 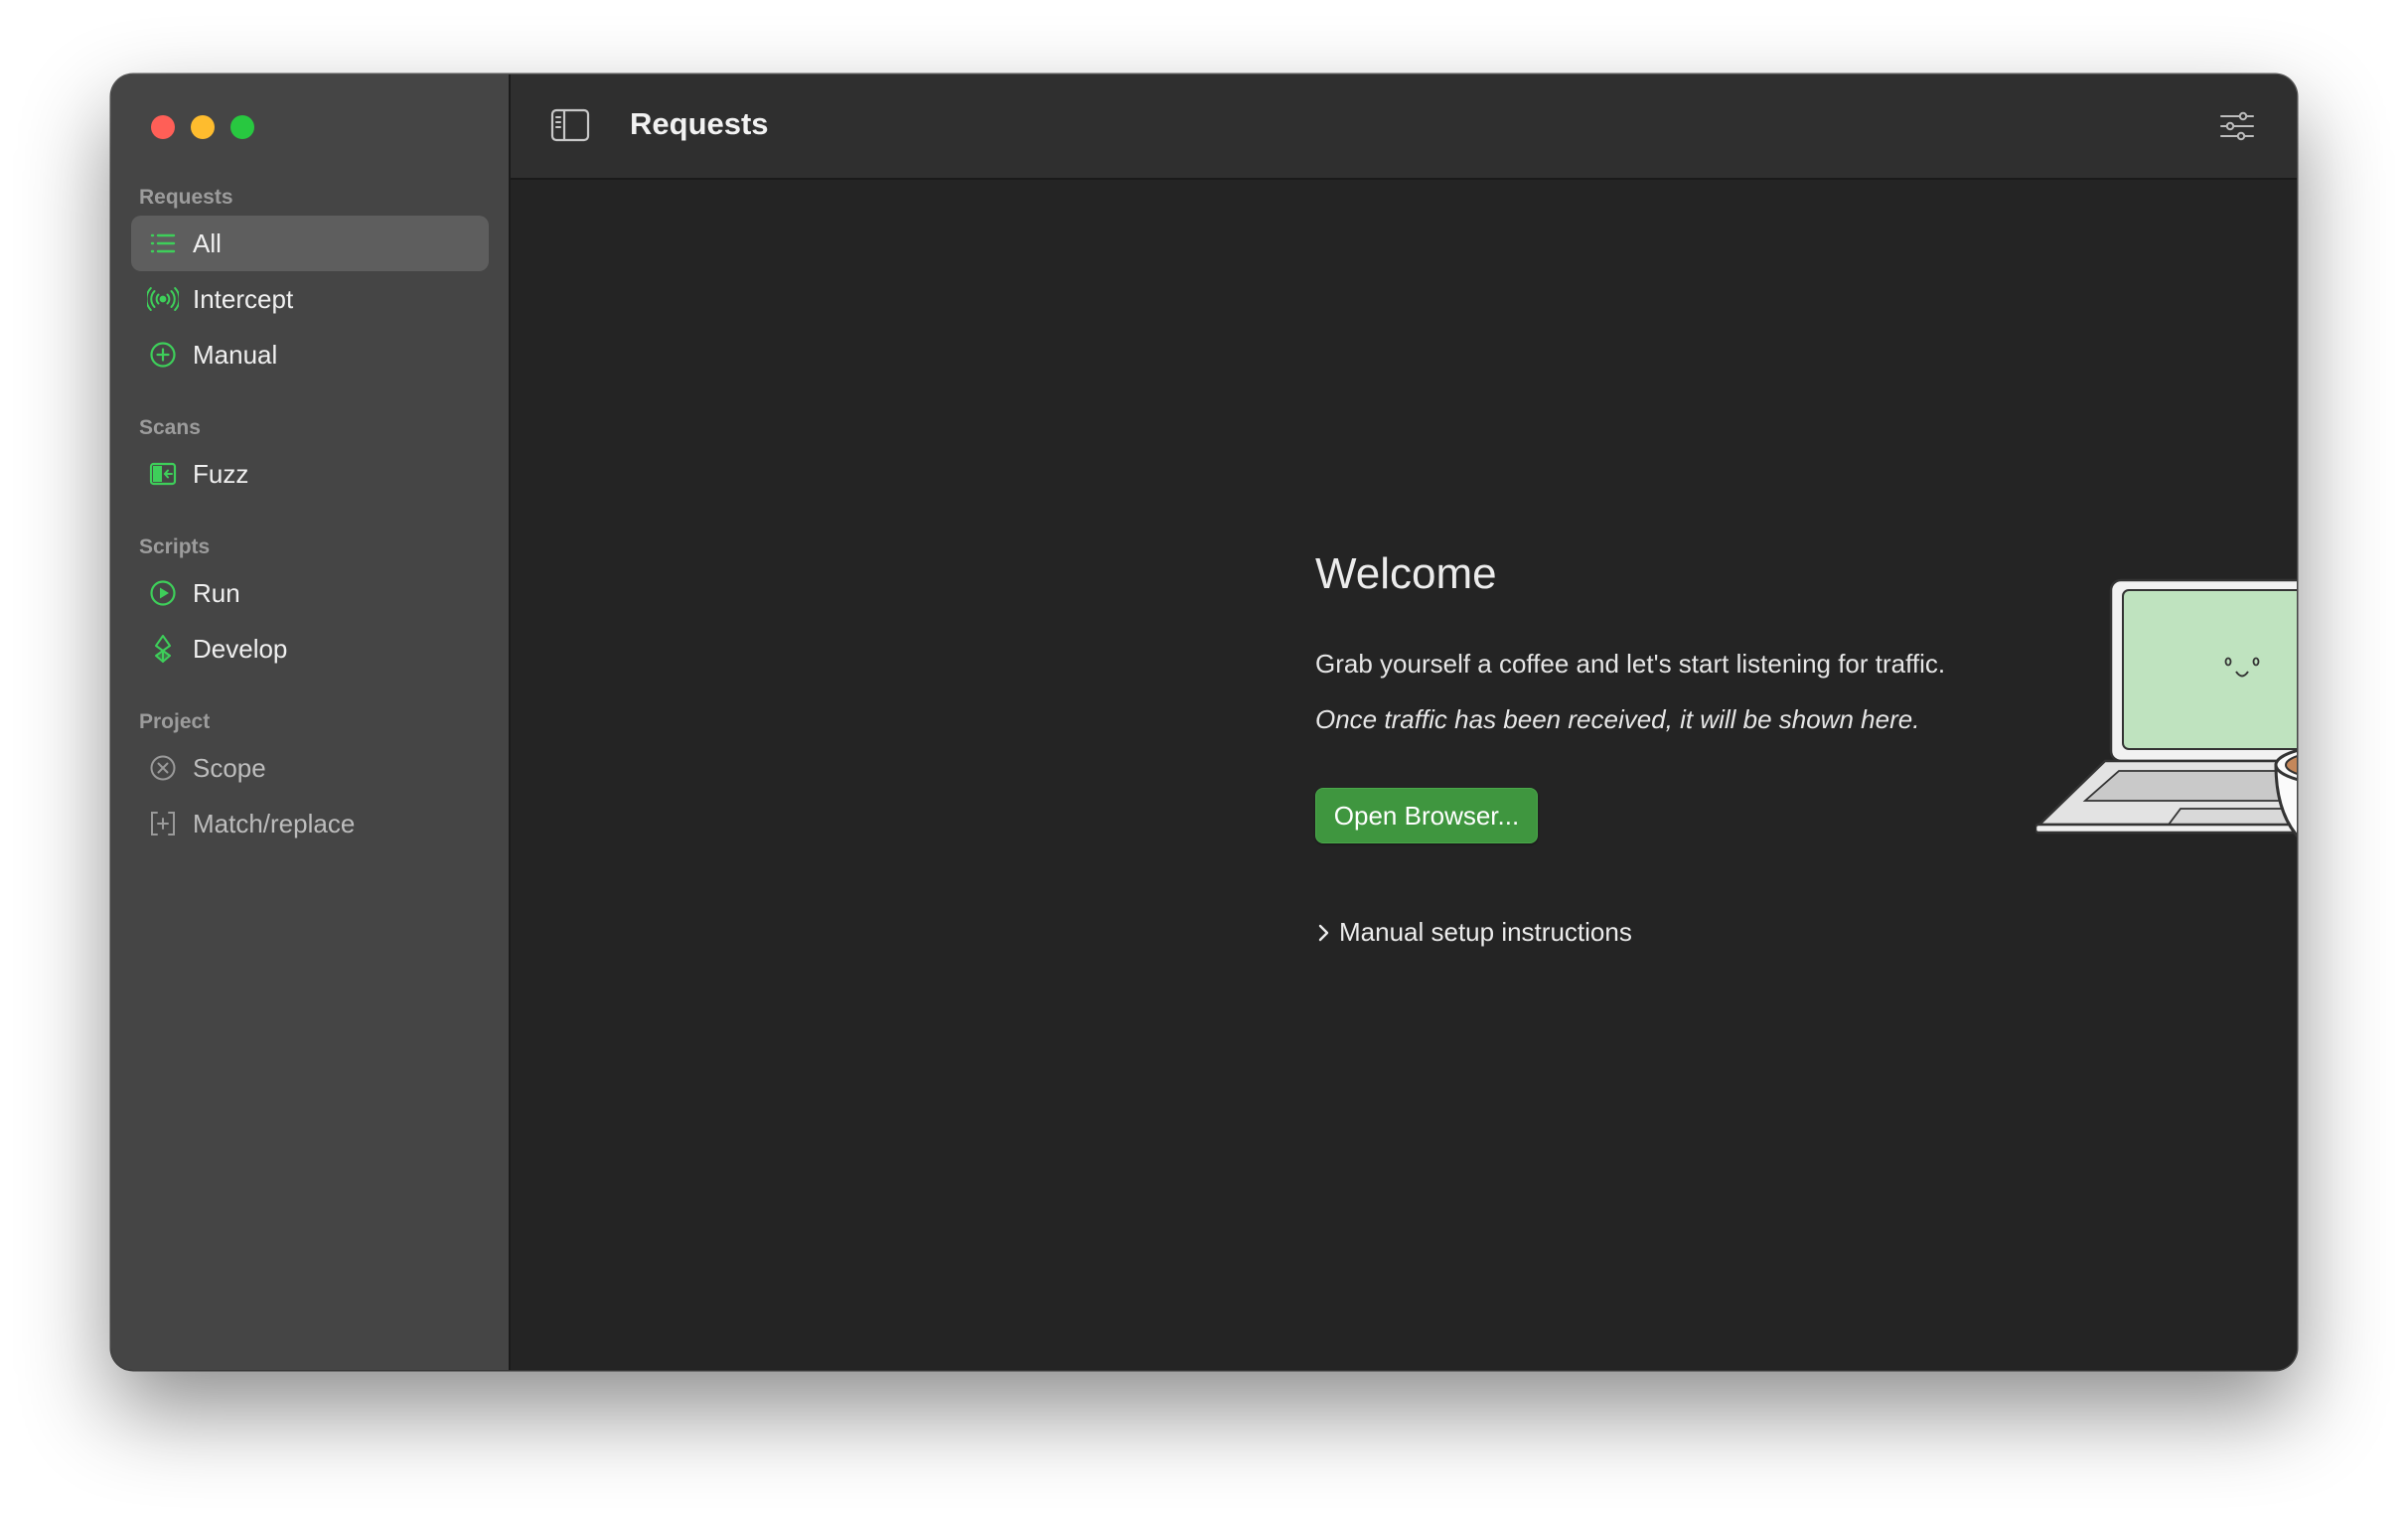 What do you see at coordinates (175, 547) in the screenshot?
I see `section-title-scripts: Scripts` at bounding box center [175, 547].